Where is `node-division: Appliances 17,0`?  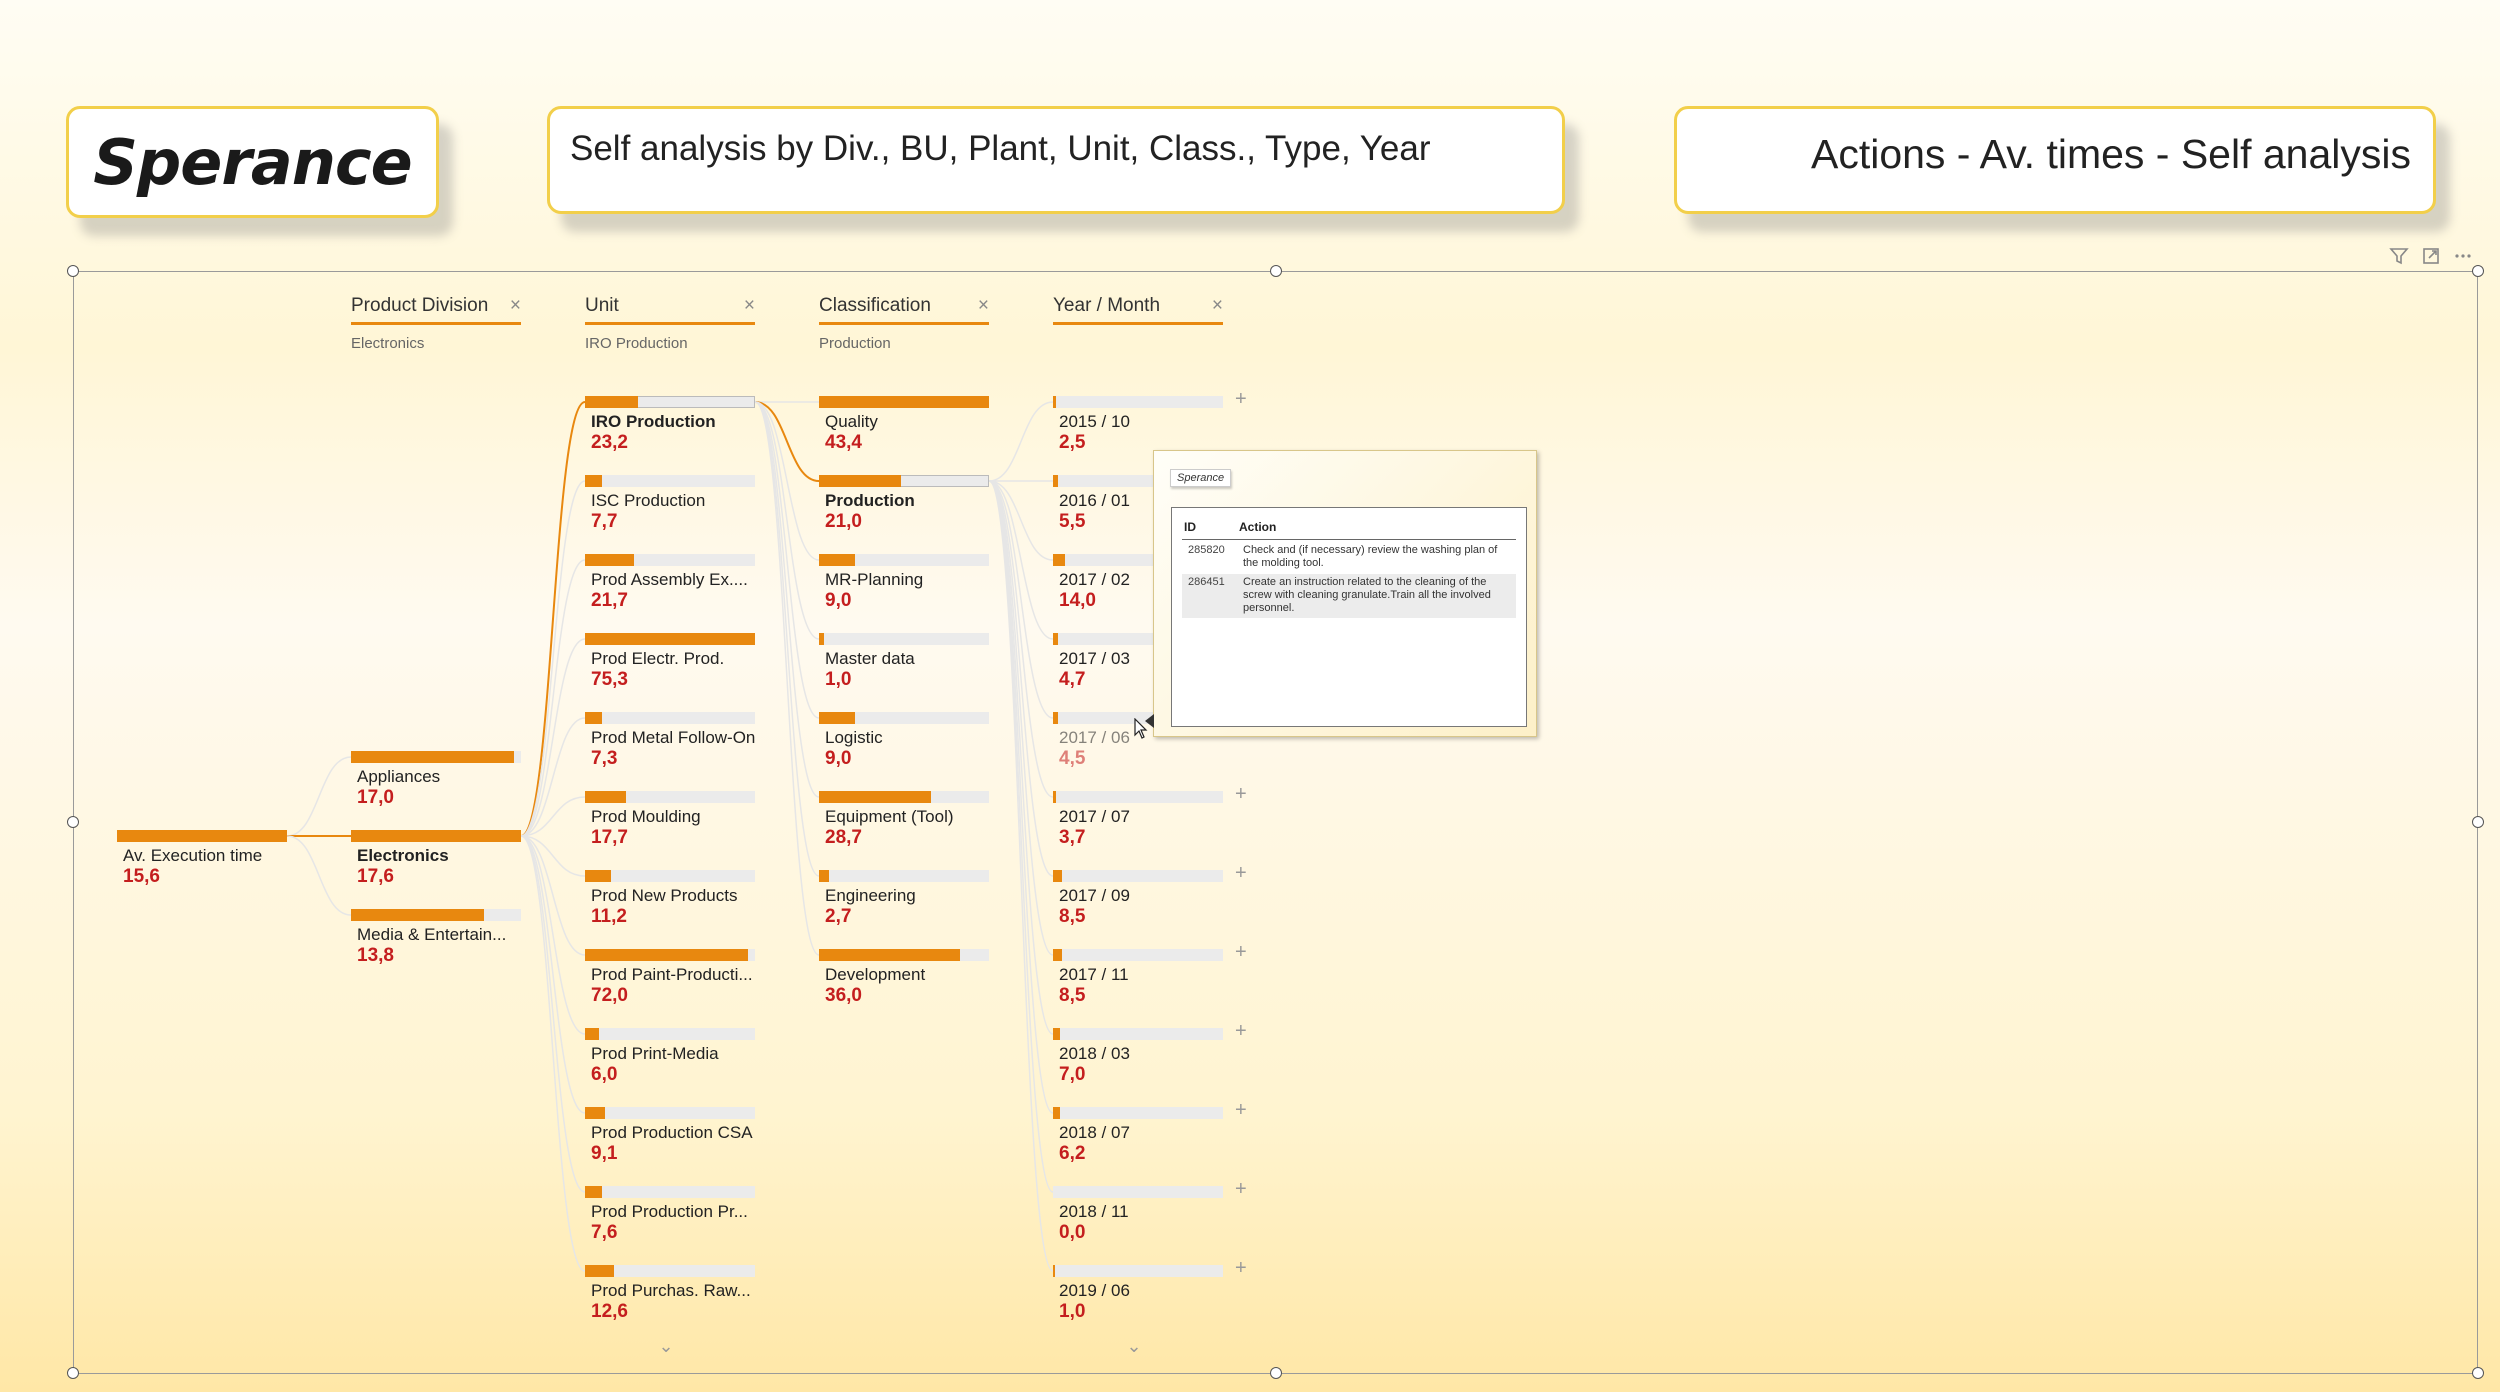
node-division: Appliances 17,0 is located at coordinates (436, 783).